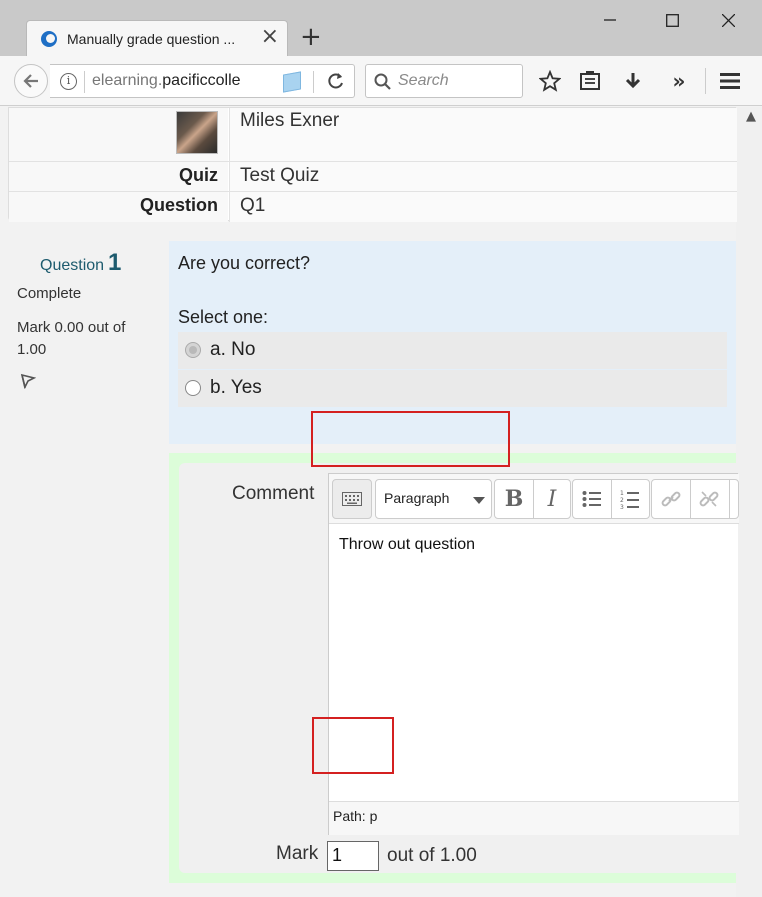  What do you see at coordinates (407, 545) in the screenshot?
I see `comment-text: Throw out question` at bounding box center [407, 545].